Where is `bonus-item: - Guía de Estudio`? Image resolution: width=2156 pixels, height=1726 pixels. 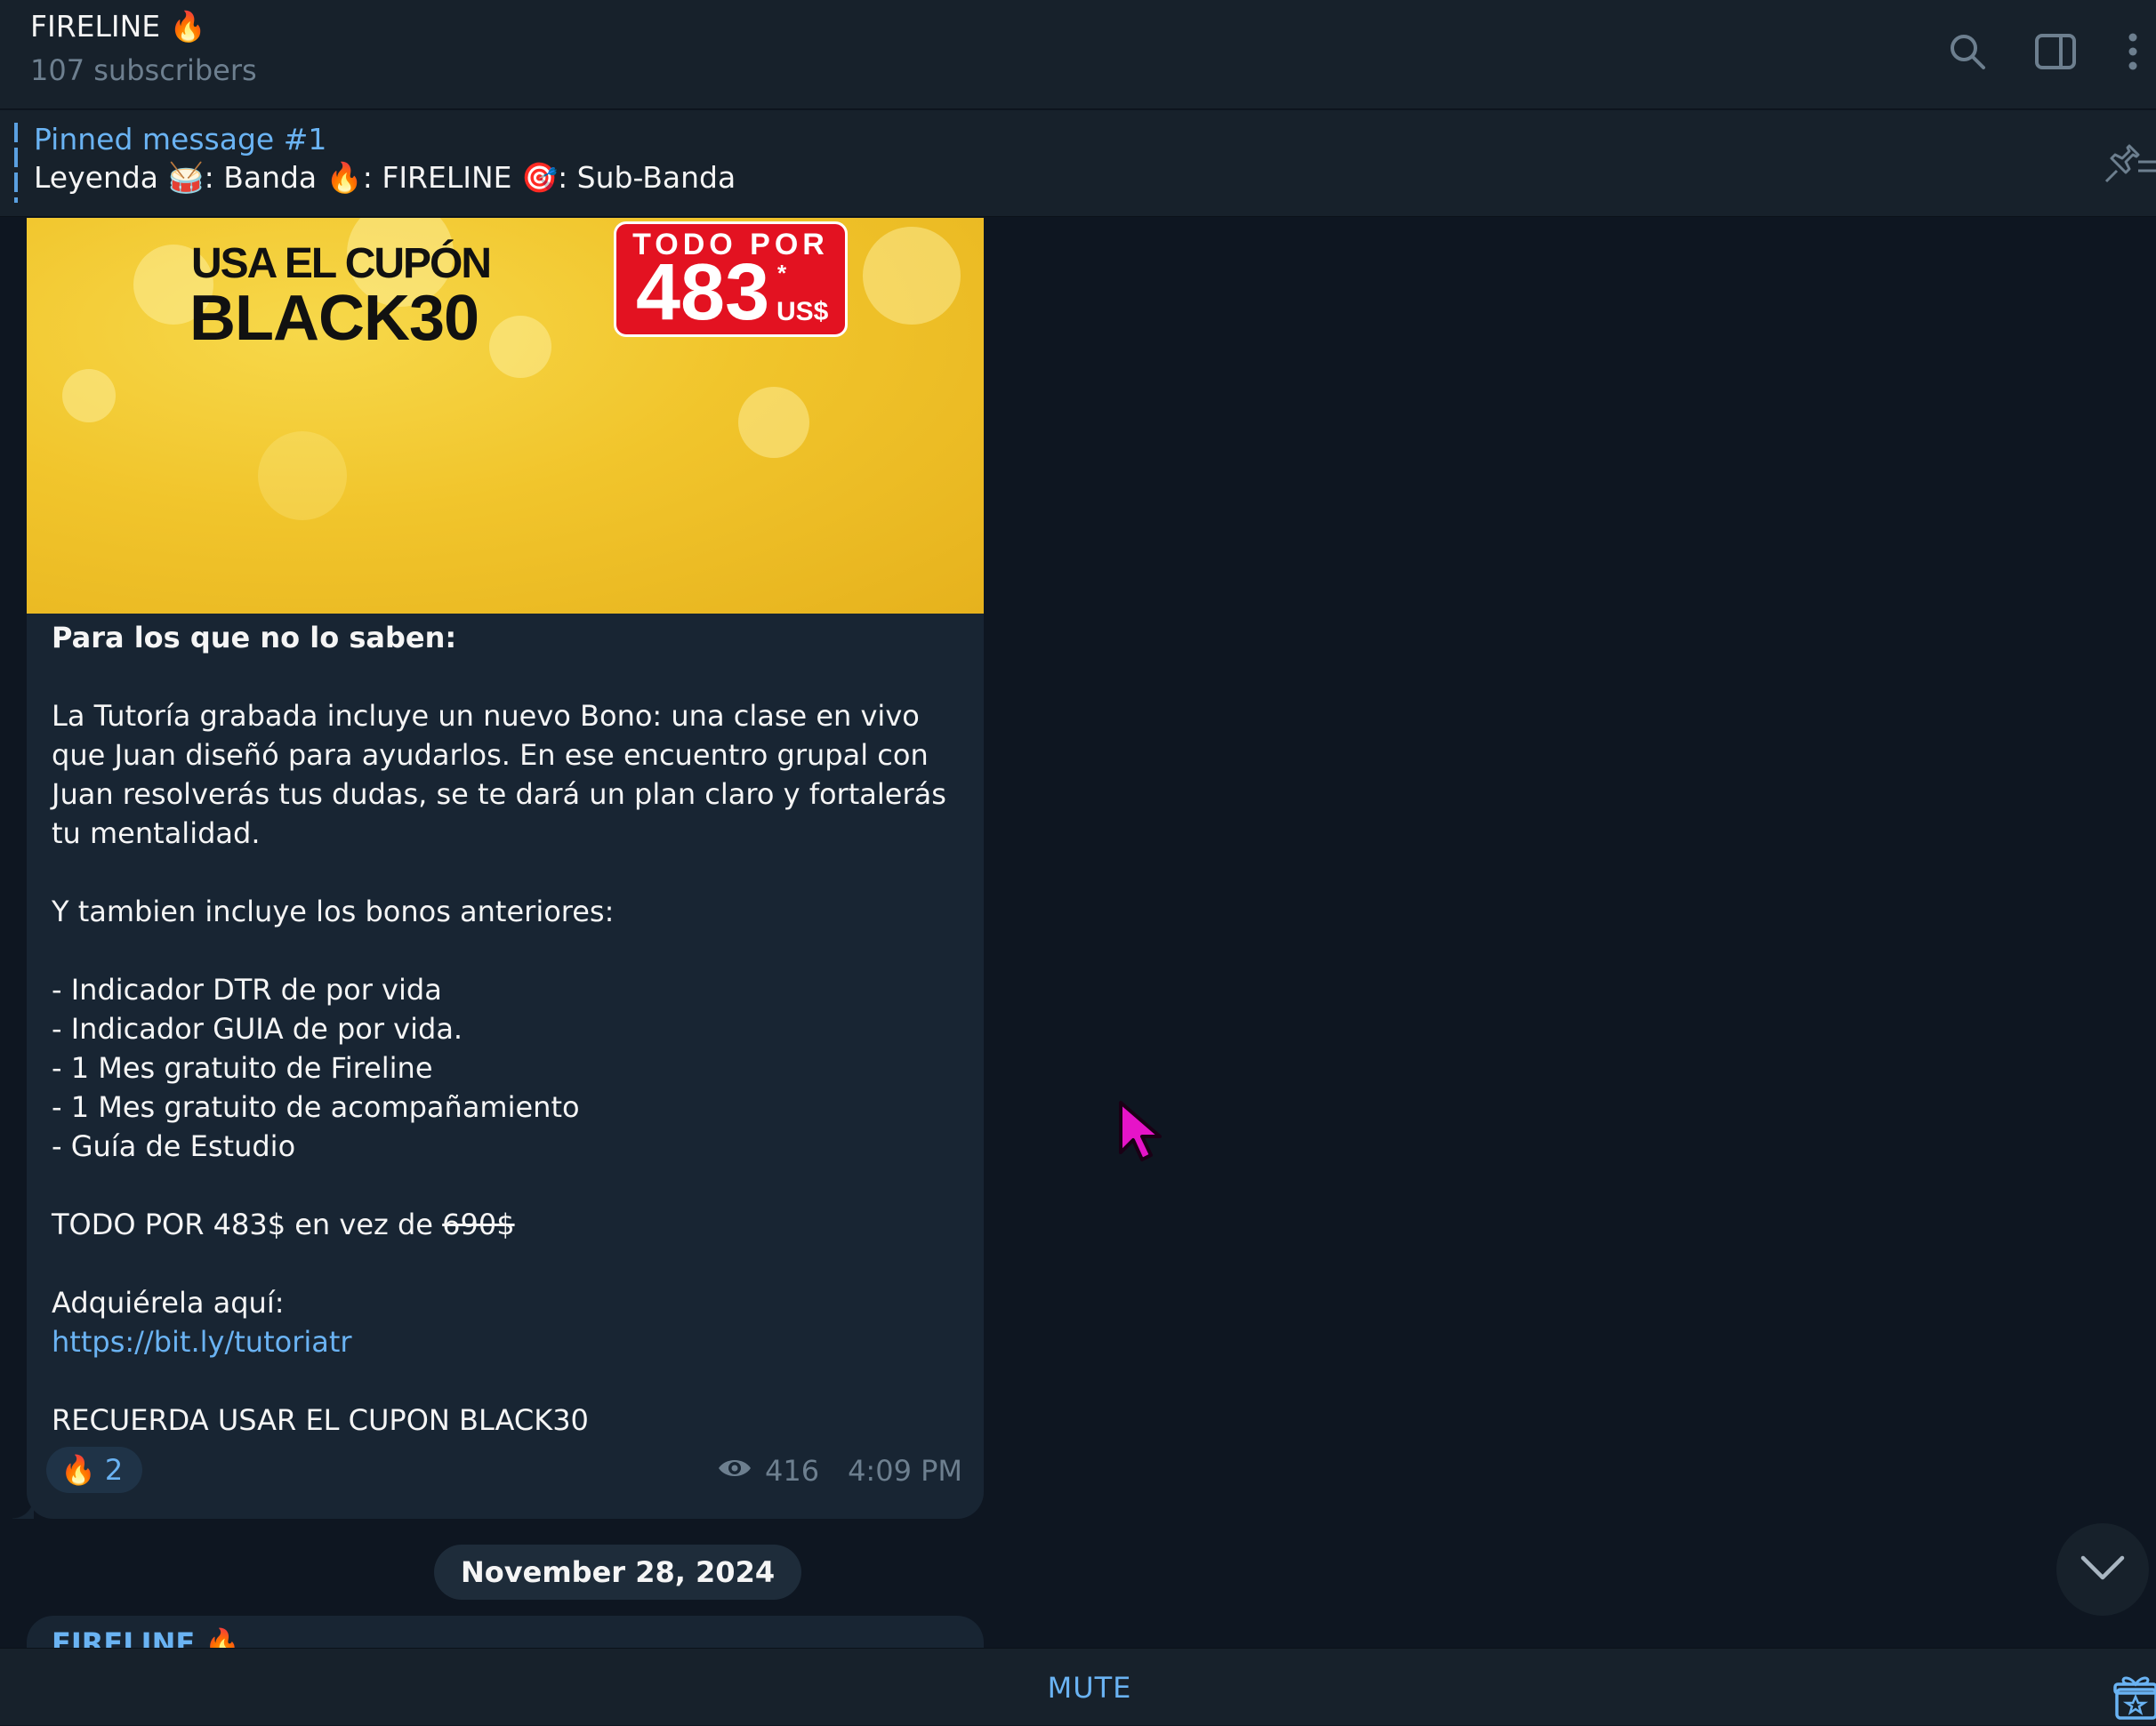
bonus-item: - Guía de Estudio is located at coordinates (174, 1146).